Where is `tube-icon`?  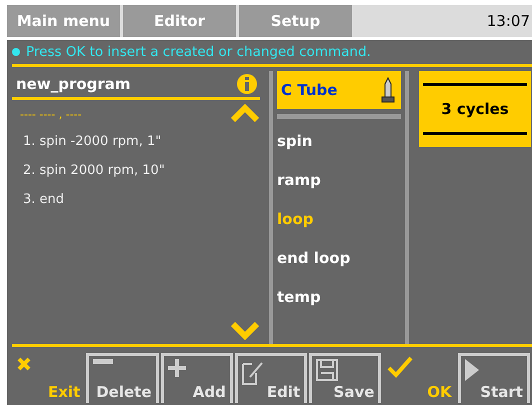
tube-icon is located at coordinates (388, 90).